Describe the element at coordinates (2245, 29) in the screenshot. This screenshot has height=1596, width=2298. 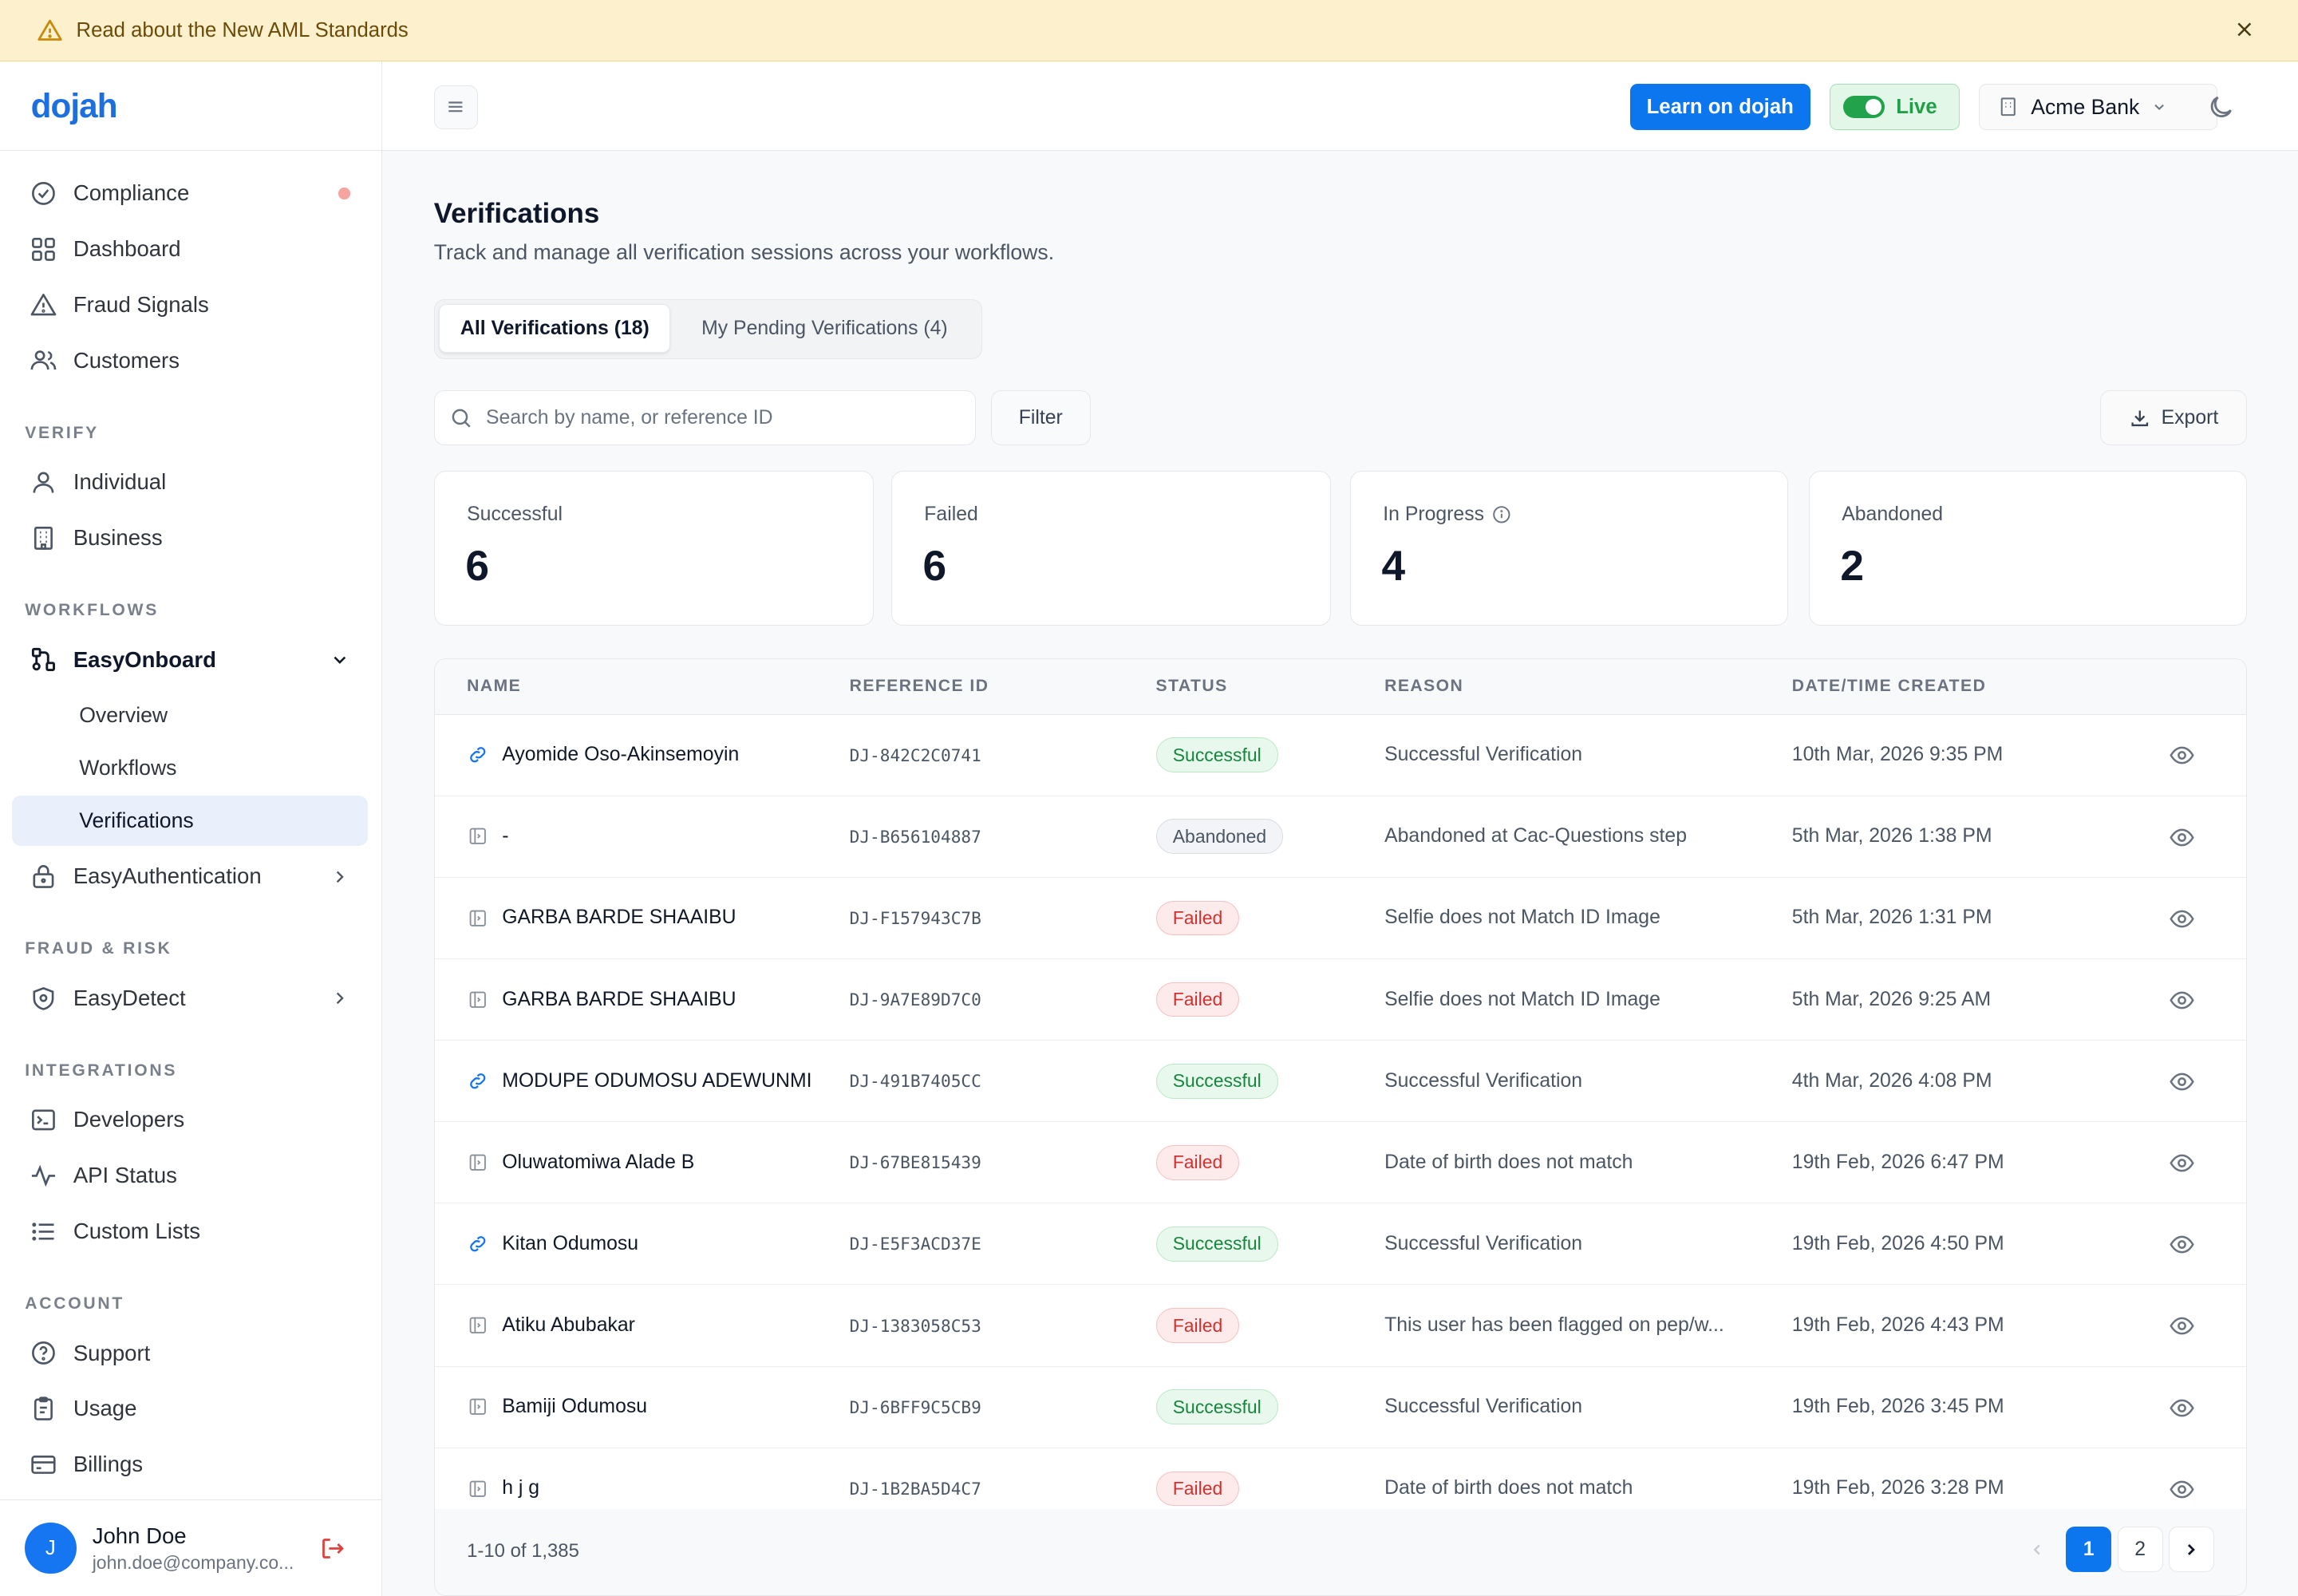
I see `close-icon` at that location.